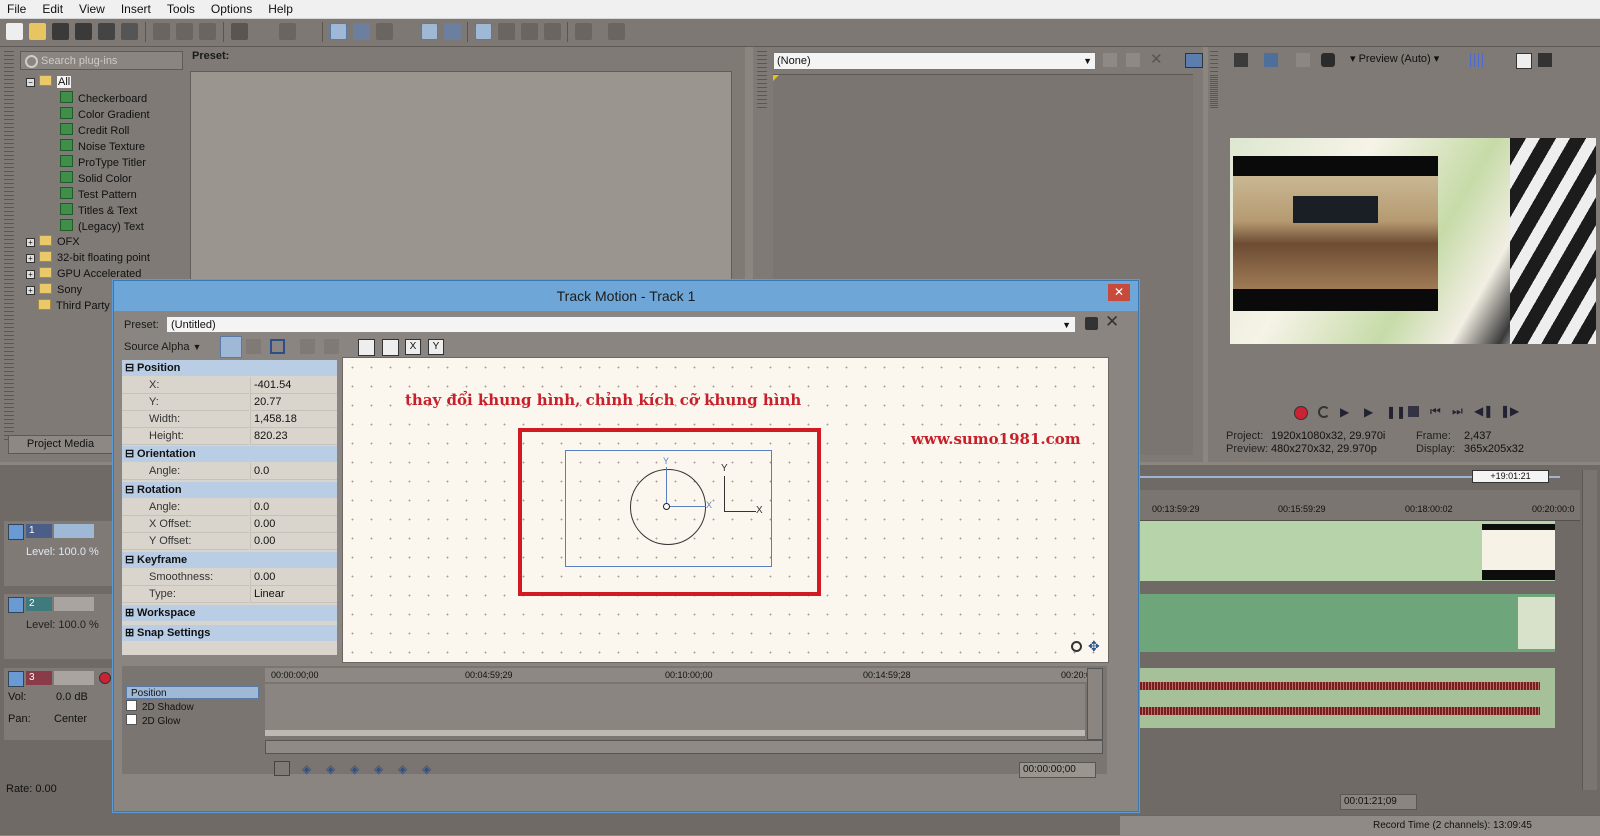  Describe the element at coordinates (192, 706) in the screenshot. I see `kf-track-2d-shadow: 2D Shadow` at that location.